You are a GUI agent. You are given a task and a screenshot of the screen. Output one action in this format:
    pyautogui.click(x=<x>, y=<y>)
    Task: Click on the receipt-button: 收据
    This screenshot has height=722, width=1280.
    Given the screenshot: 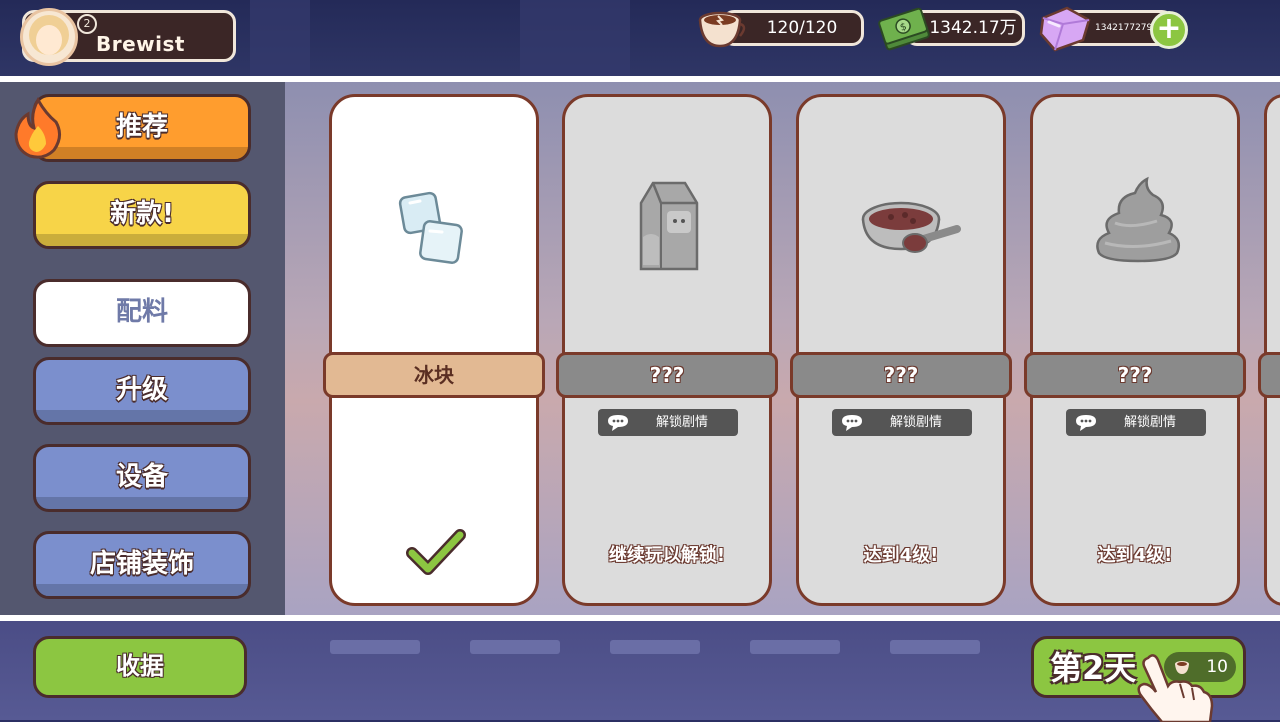 What is the action you would take?
    pyautogui.click(x=140, y=667)
    